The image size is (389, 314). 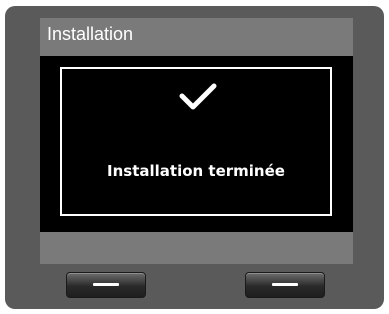 What do you see at coordinates (198, 96) in the screenshot?
I see `checkmark-icon` at bounding box center [198, 96].